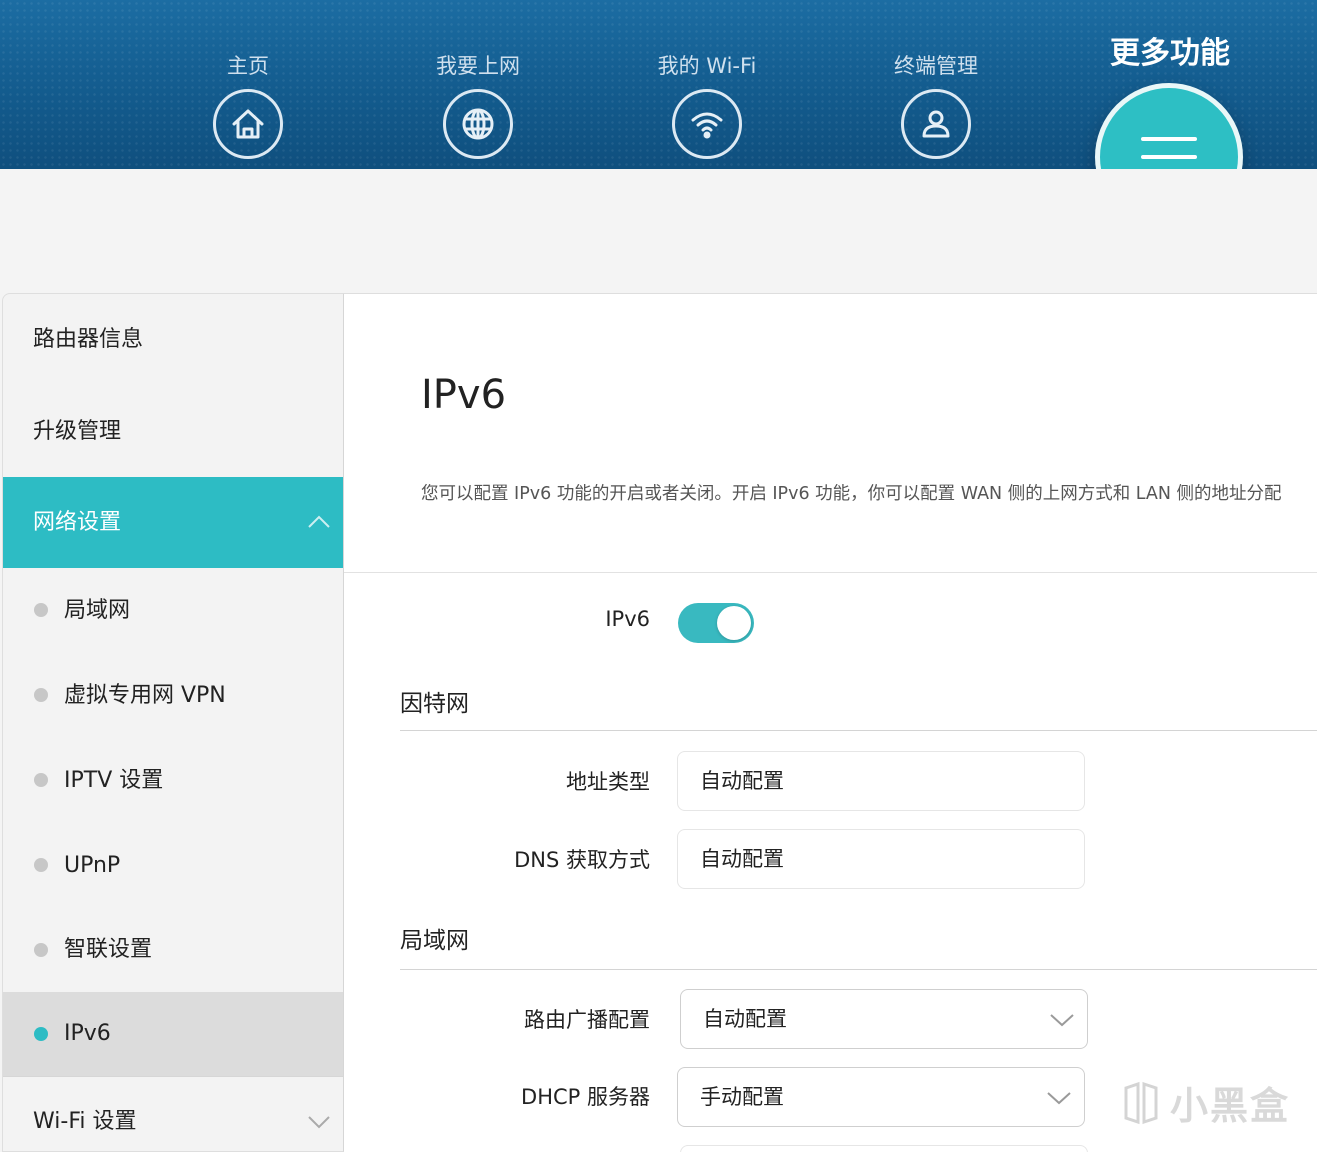 This screenshot has height=1152, width=1317. Describe the element at coordinates (707, 124) in the screenshot. I see `wifi-icon` at that location.